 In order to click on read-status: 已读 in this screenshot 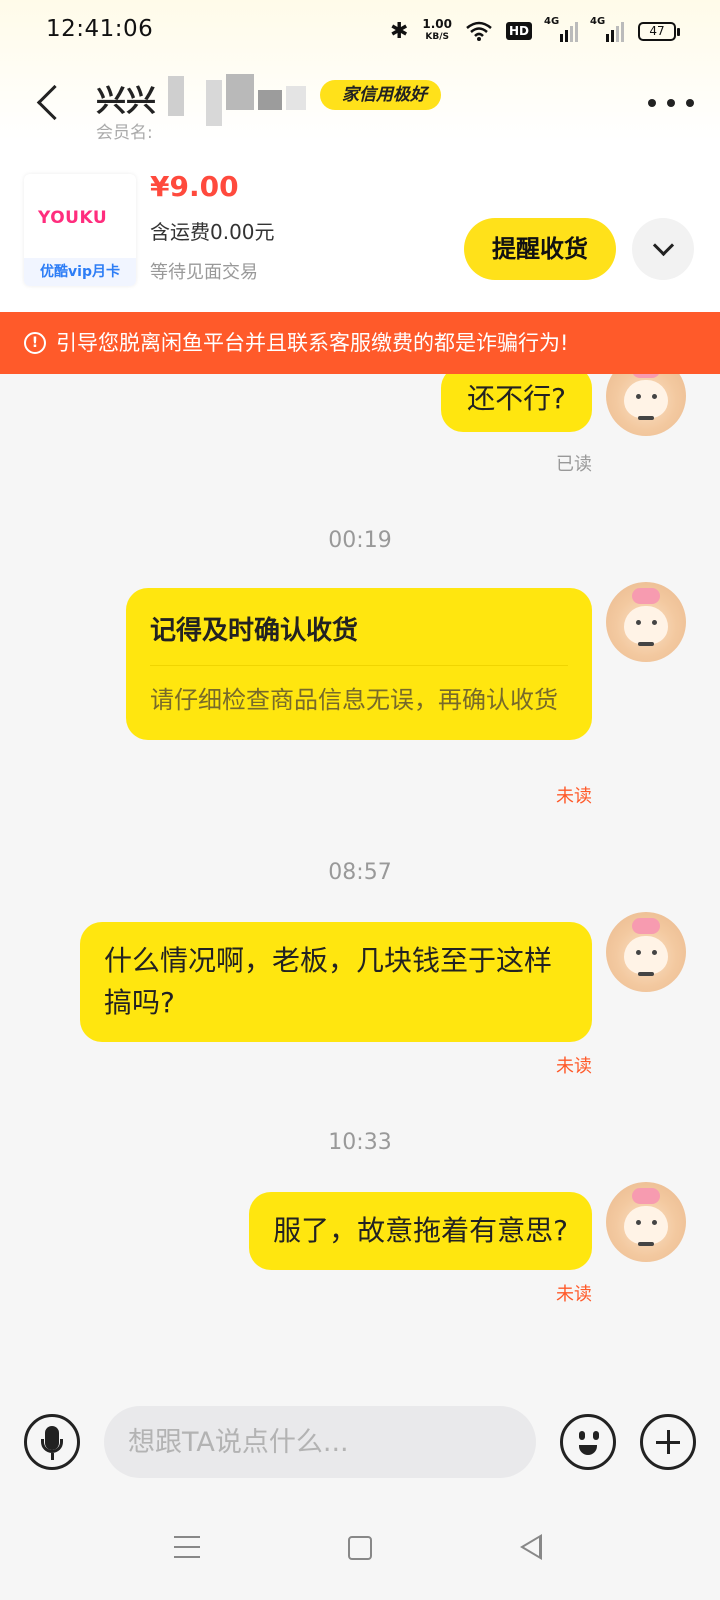, I will do `click(574, 464)`.